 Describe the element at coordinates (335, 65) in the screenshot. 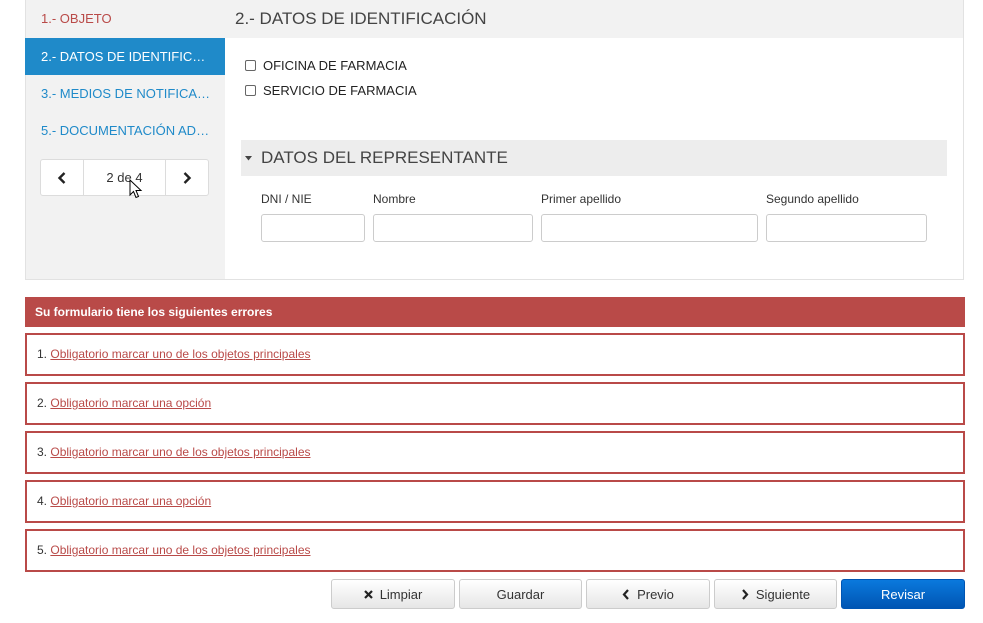

I see `checkbox-label: OFICINA DE FARMACIA` at that location.